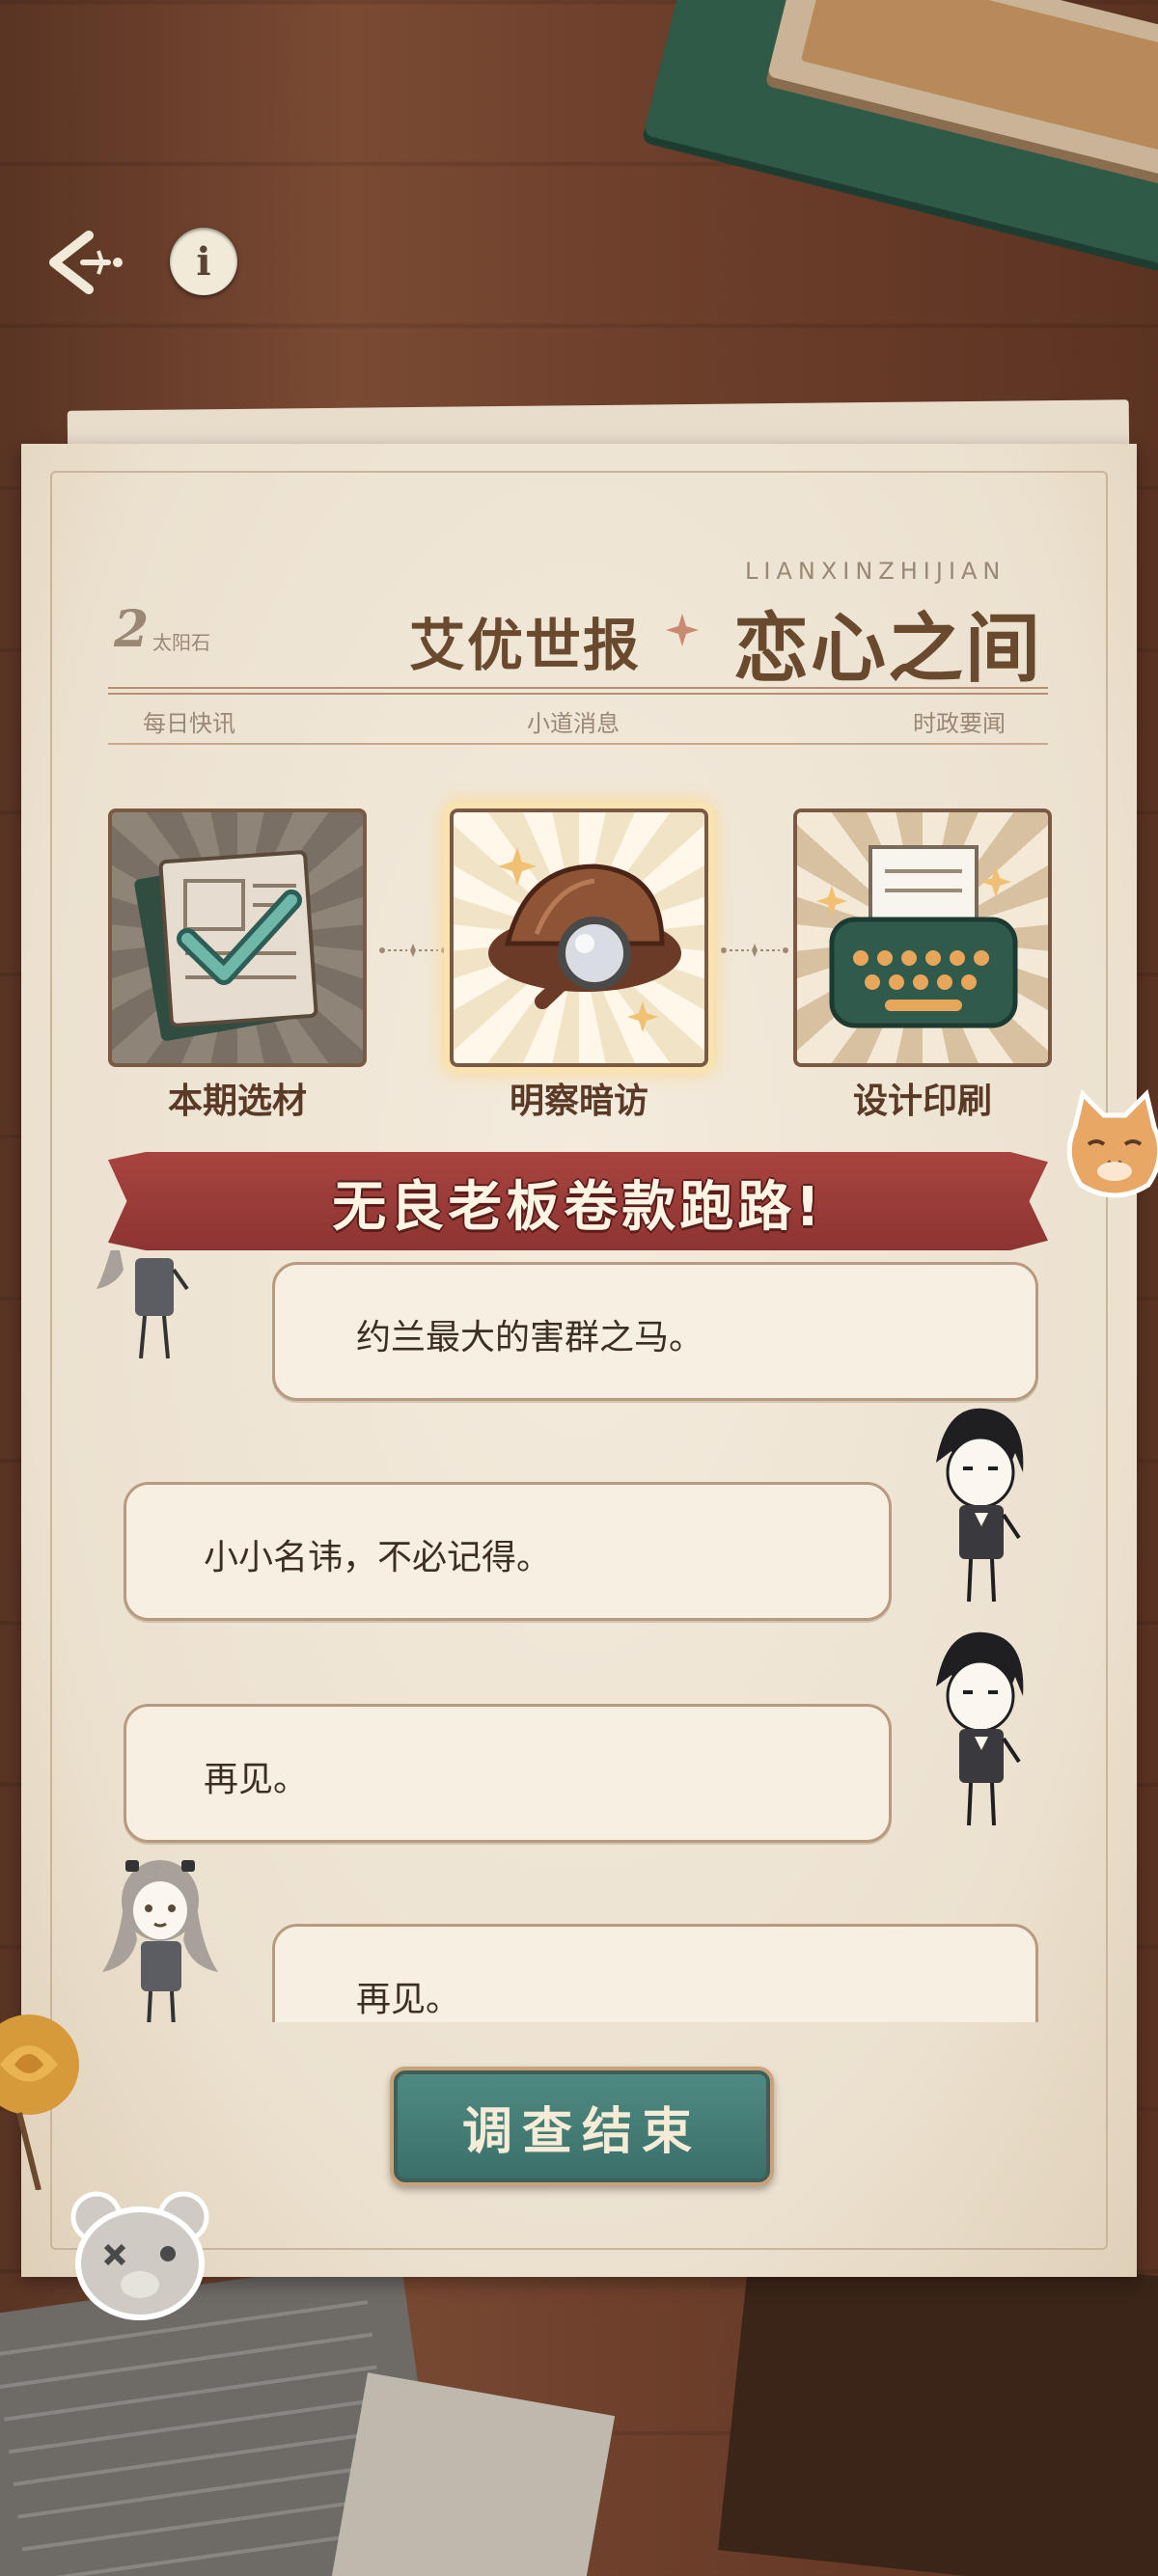 Image resolution: width=1158 pixels, height=2576 pixels. I want to click on section-tab-politics: 时政要闻, so click(959, 723).